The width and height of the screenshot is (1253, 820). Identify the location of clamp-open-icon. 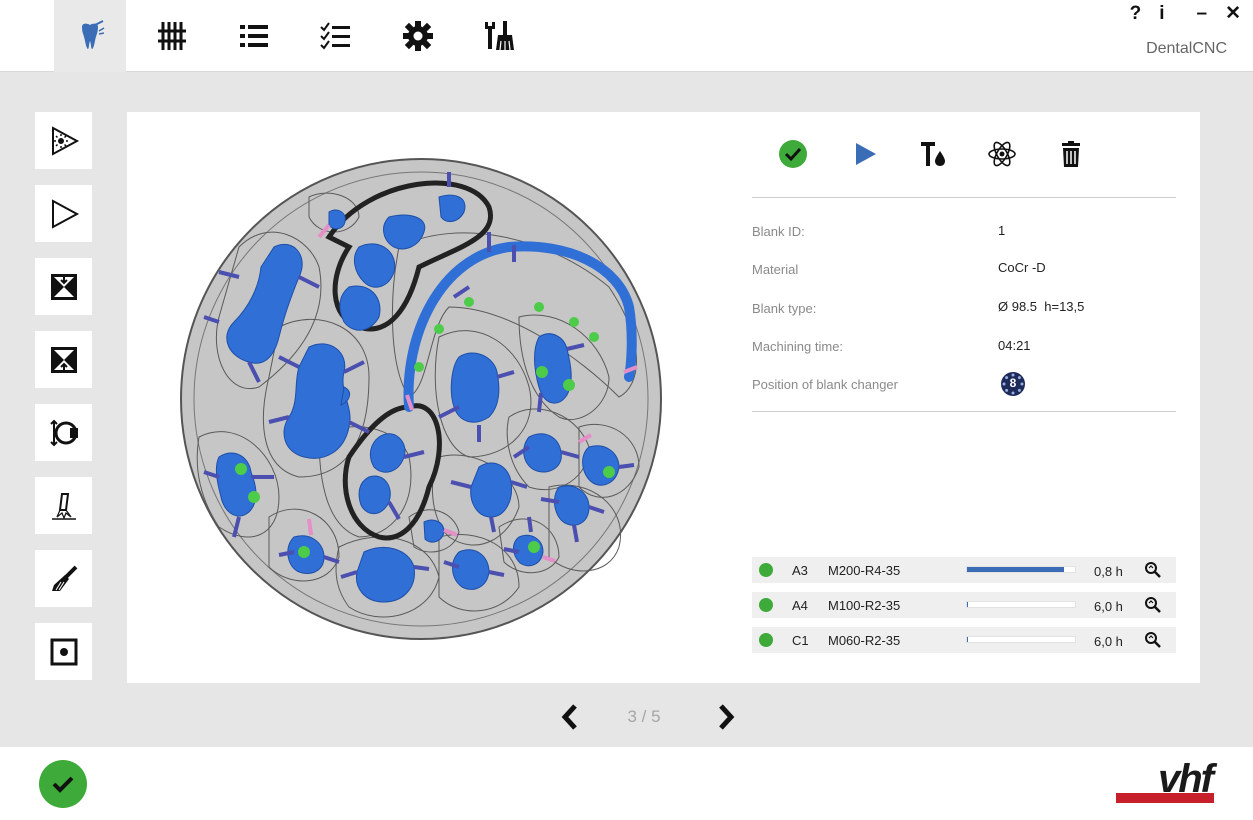
(63, 286).